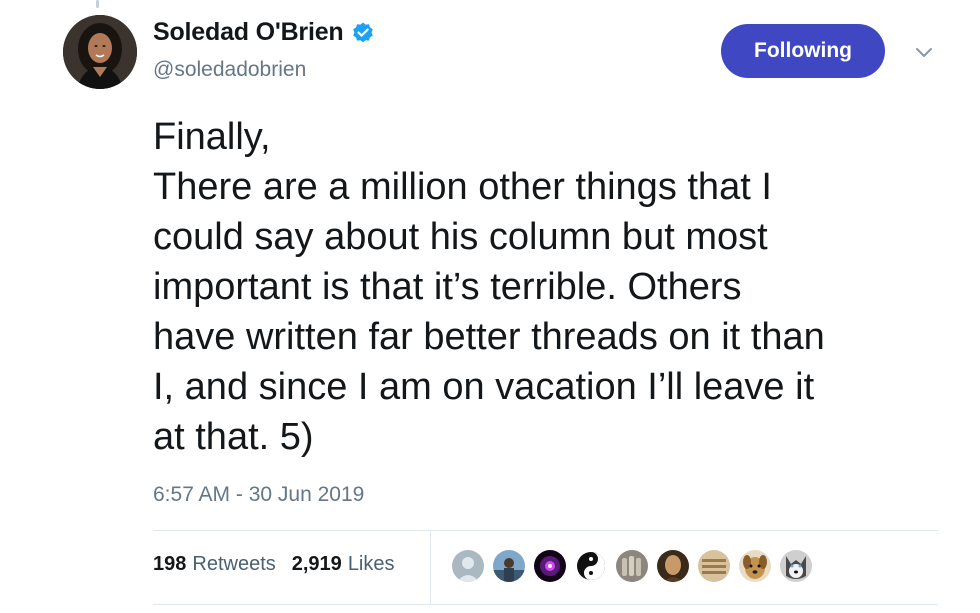  I want to click on tweet-line: could say about his column but most, so click(460, 237).